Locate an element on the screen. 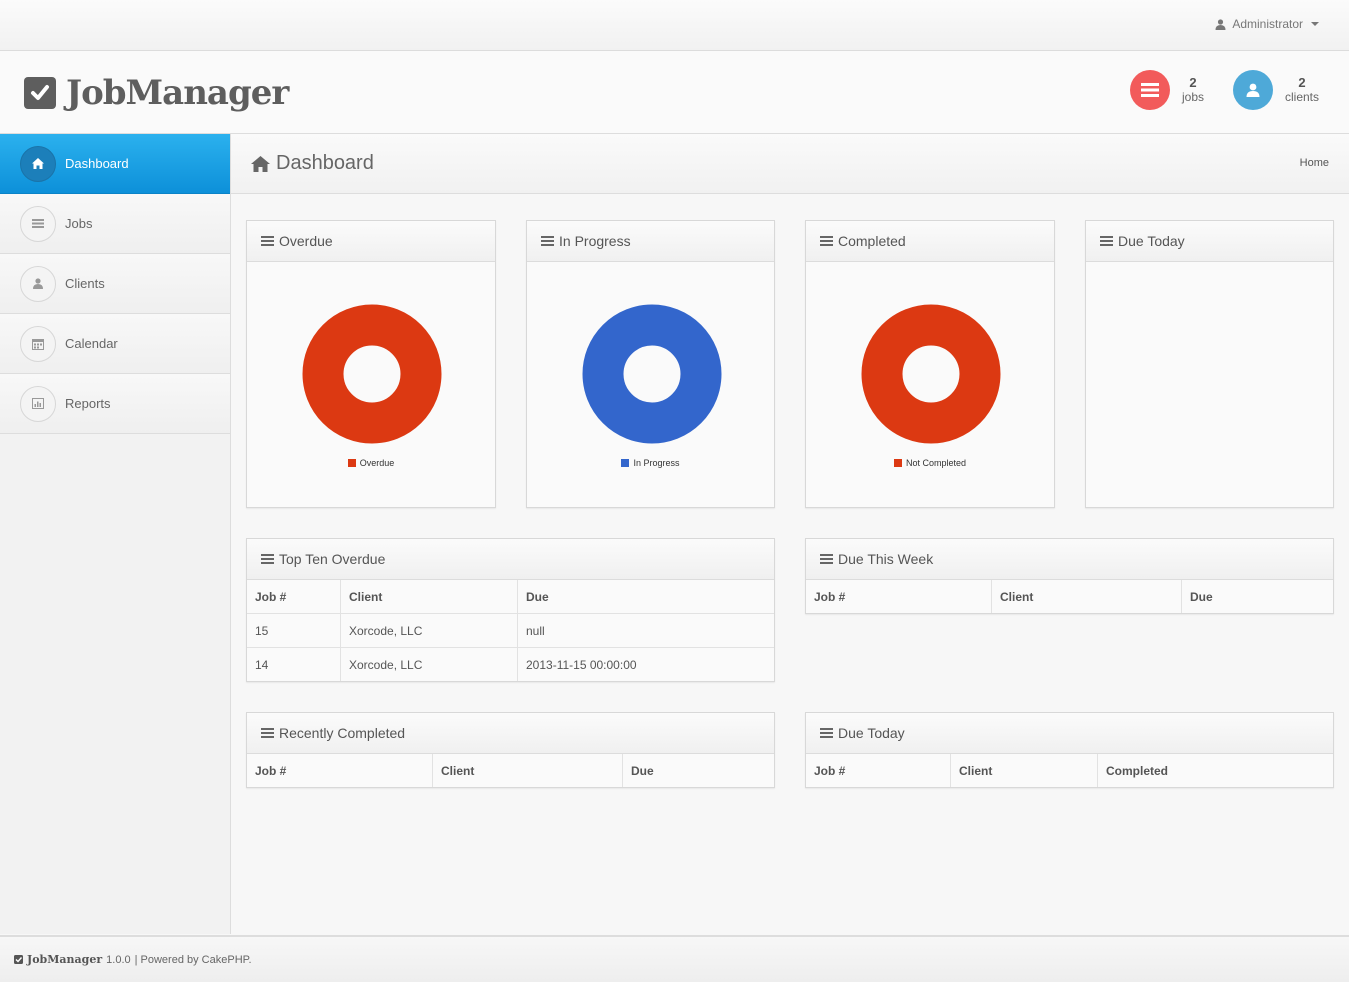 This screenshot has width=1349, height=982. in-progress-donut-chart is located at coordinates (652, 374).